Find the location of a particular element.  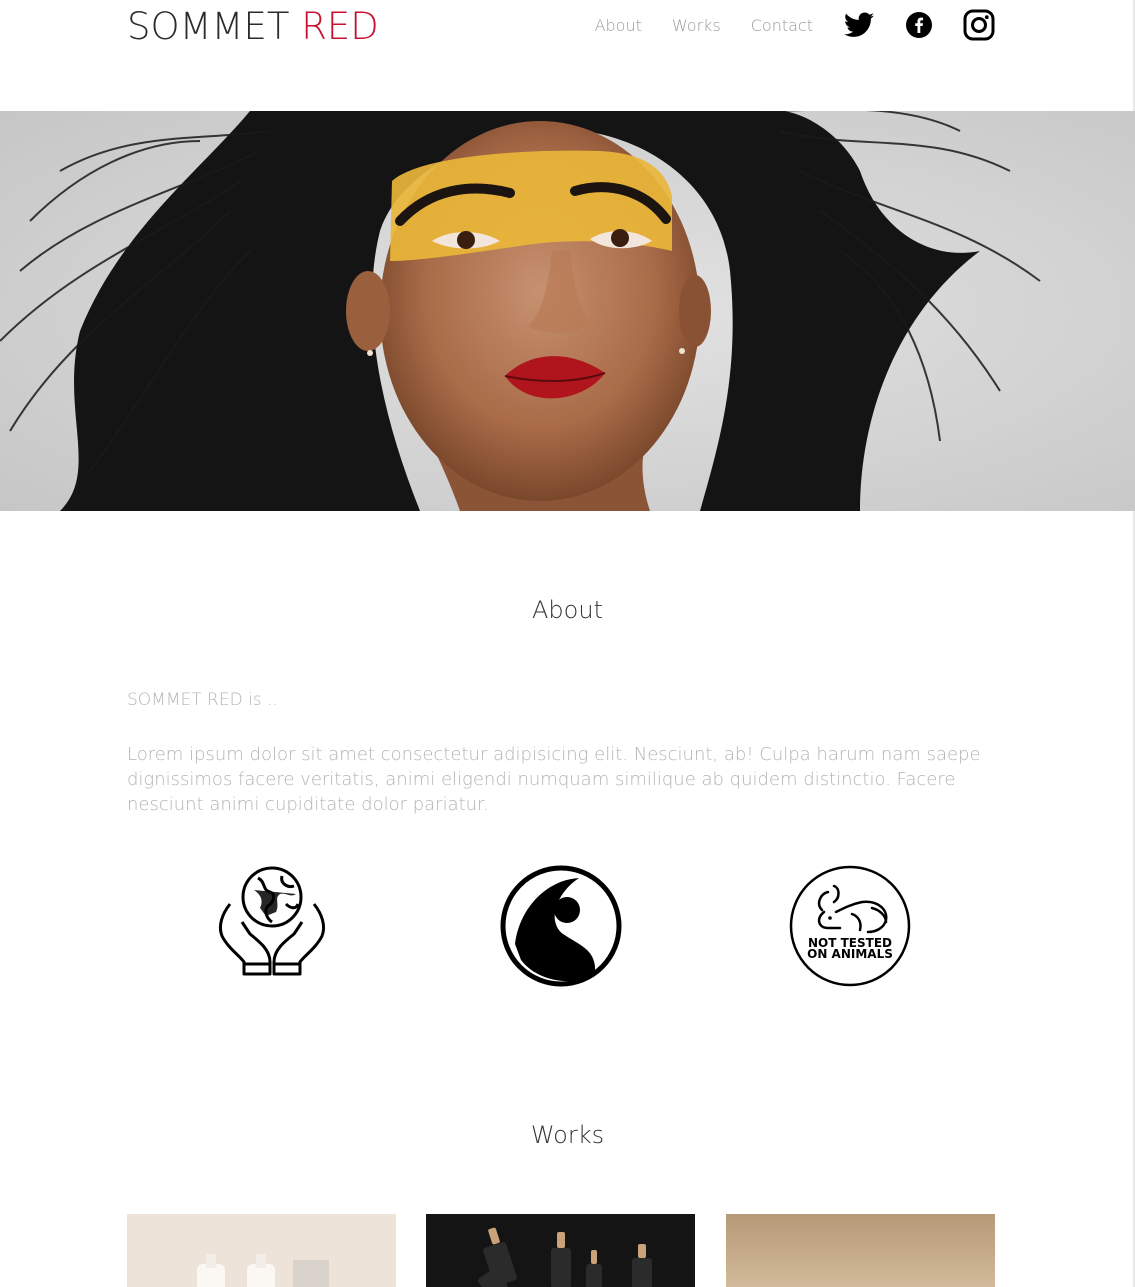

logo-text-dark: SOMMET is located at coordinates (208, 26).